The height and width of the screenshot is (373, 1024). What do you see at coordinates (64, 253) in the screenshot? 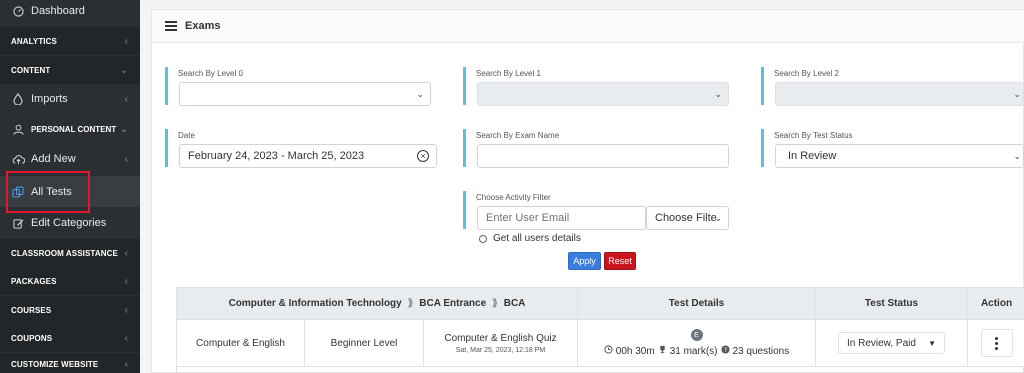
I see `sidebar-section-label: CLASSROOM ASSISTANCE` at bounding box center [64, 253].